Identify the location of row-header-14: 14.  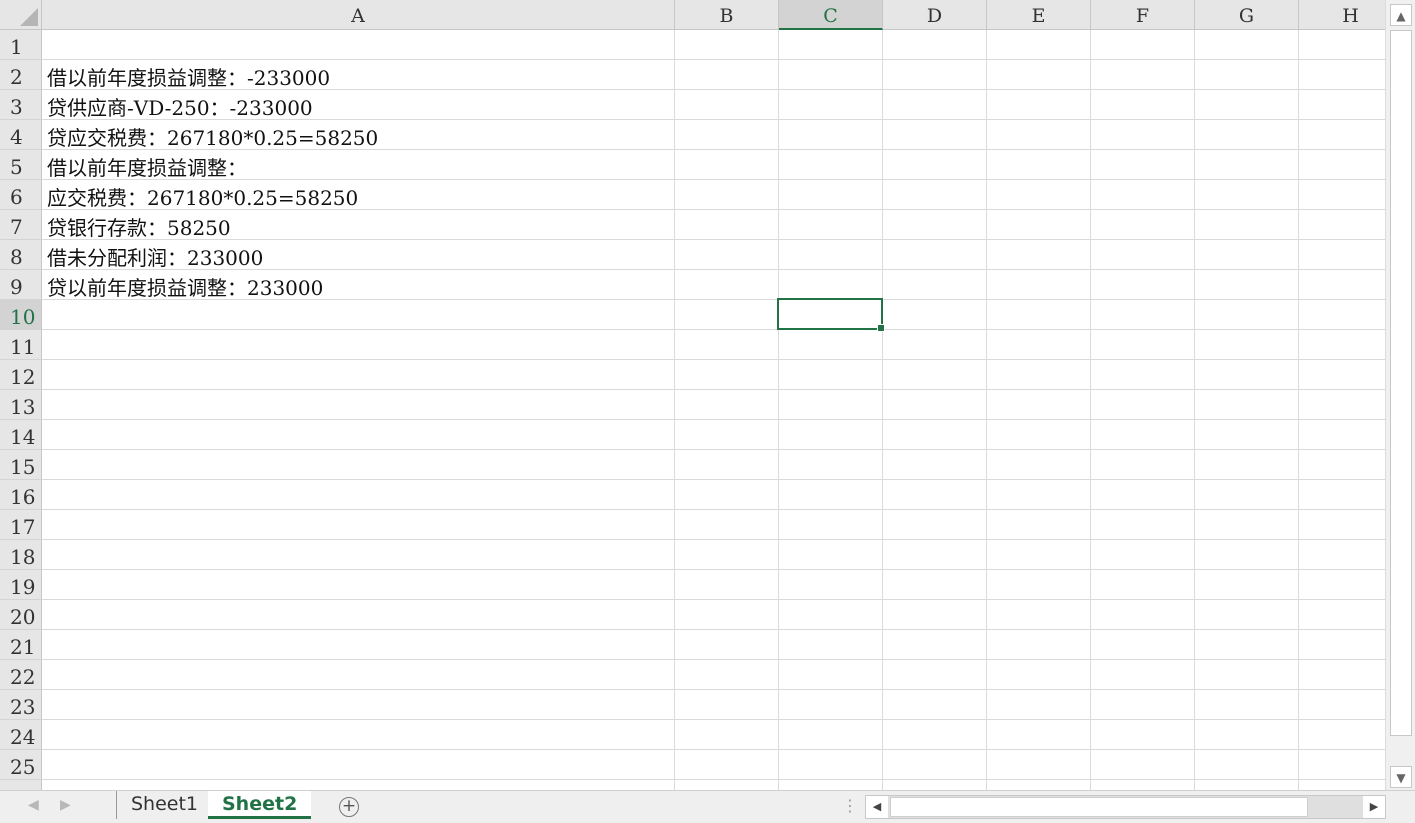
(21, 435).